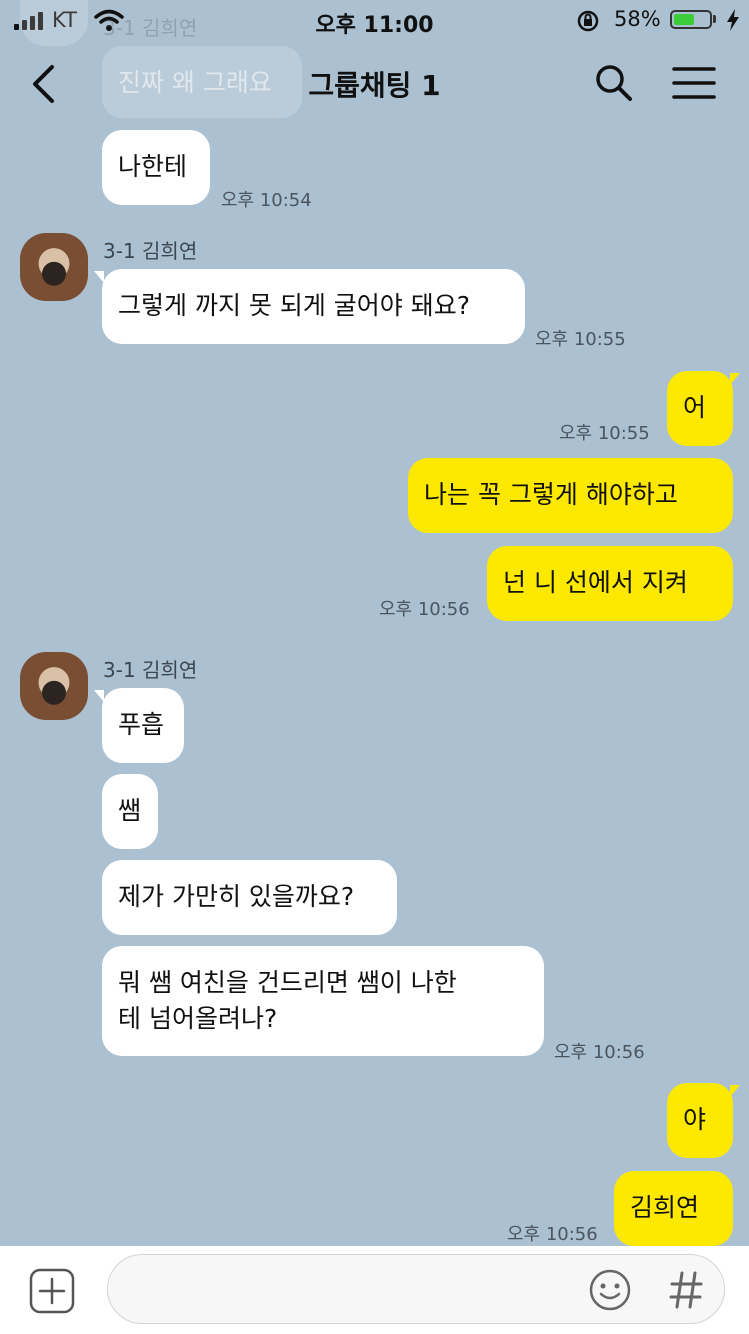 This screenshot has width=749, height=1334. Describe the element at coordinates (294, 305) in the screenshot. I see `message-text: 그렇게 까지 못 되게 굴어야 돼요?` at that location.